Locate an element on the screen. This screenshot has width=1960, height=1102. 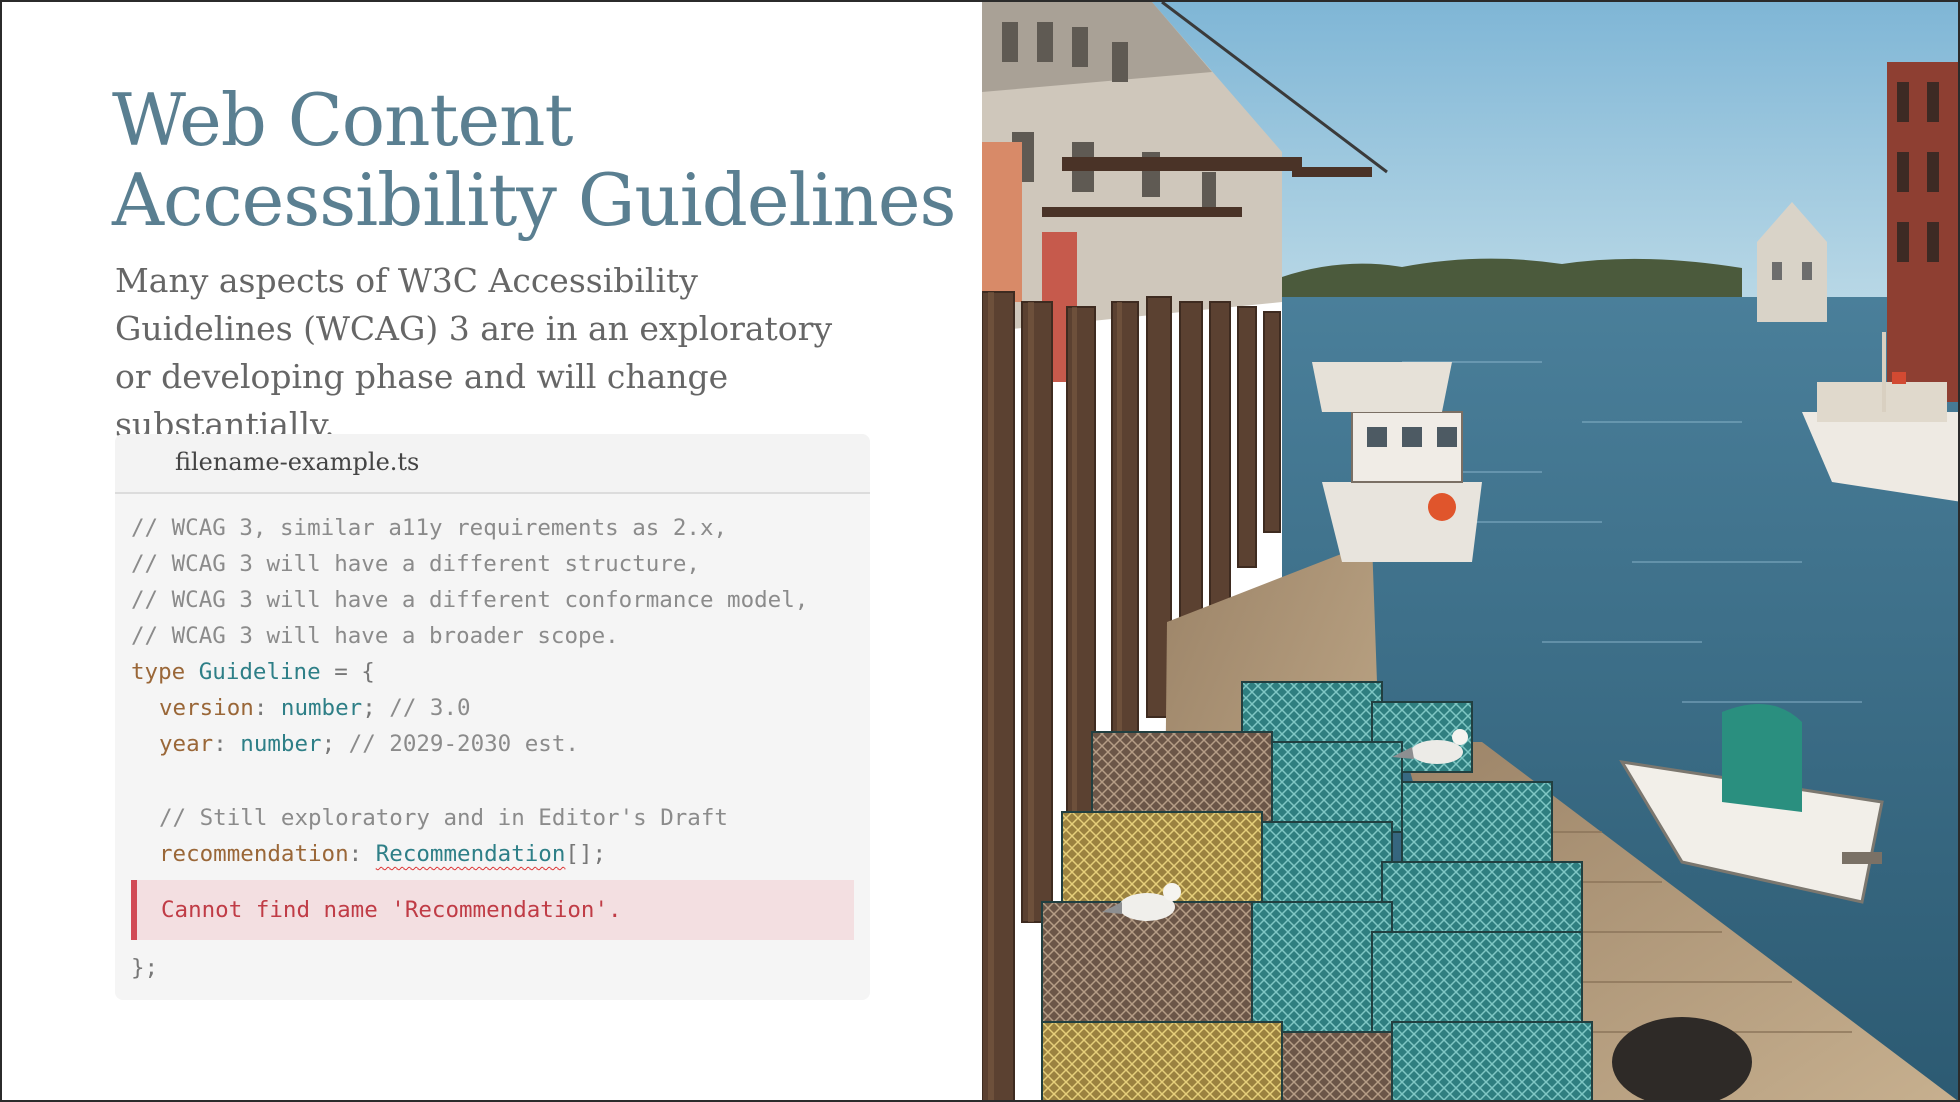
code-year-line: year: number; // 2029-2030 est. is located at coordinates (369, 744).